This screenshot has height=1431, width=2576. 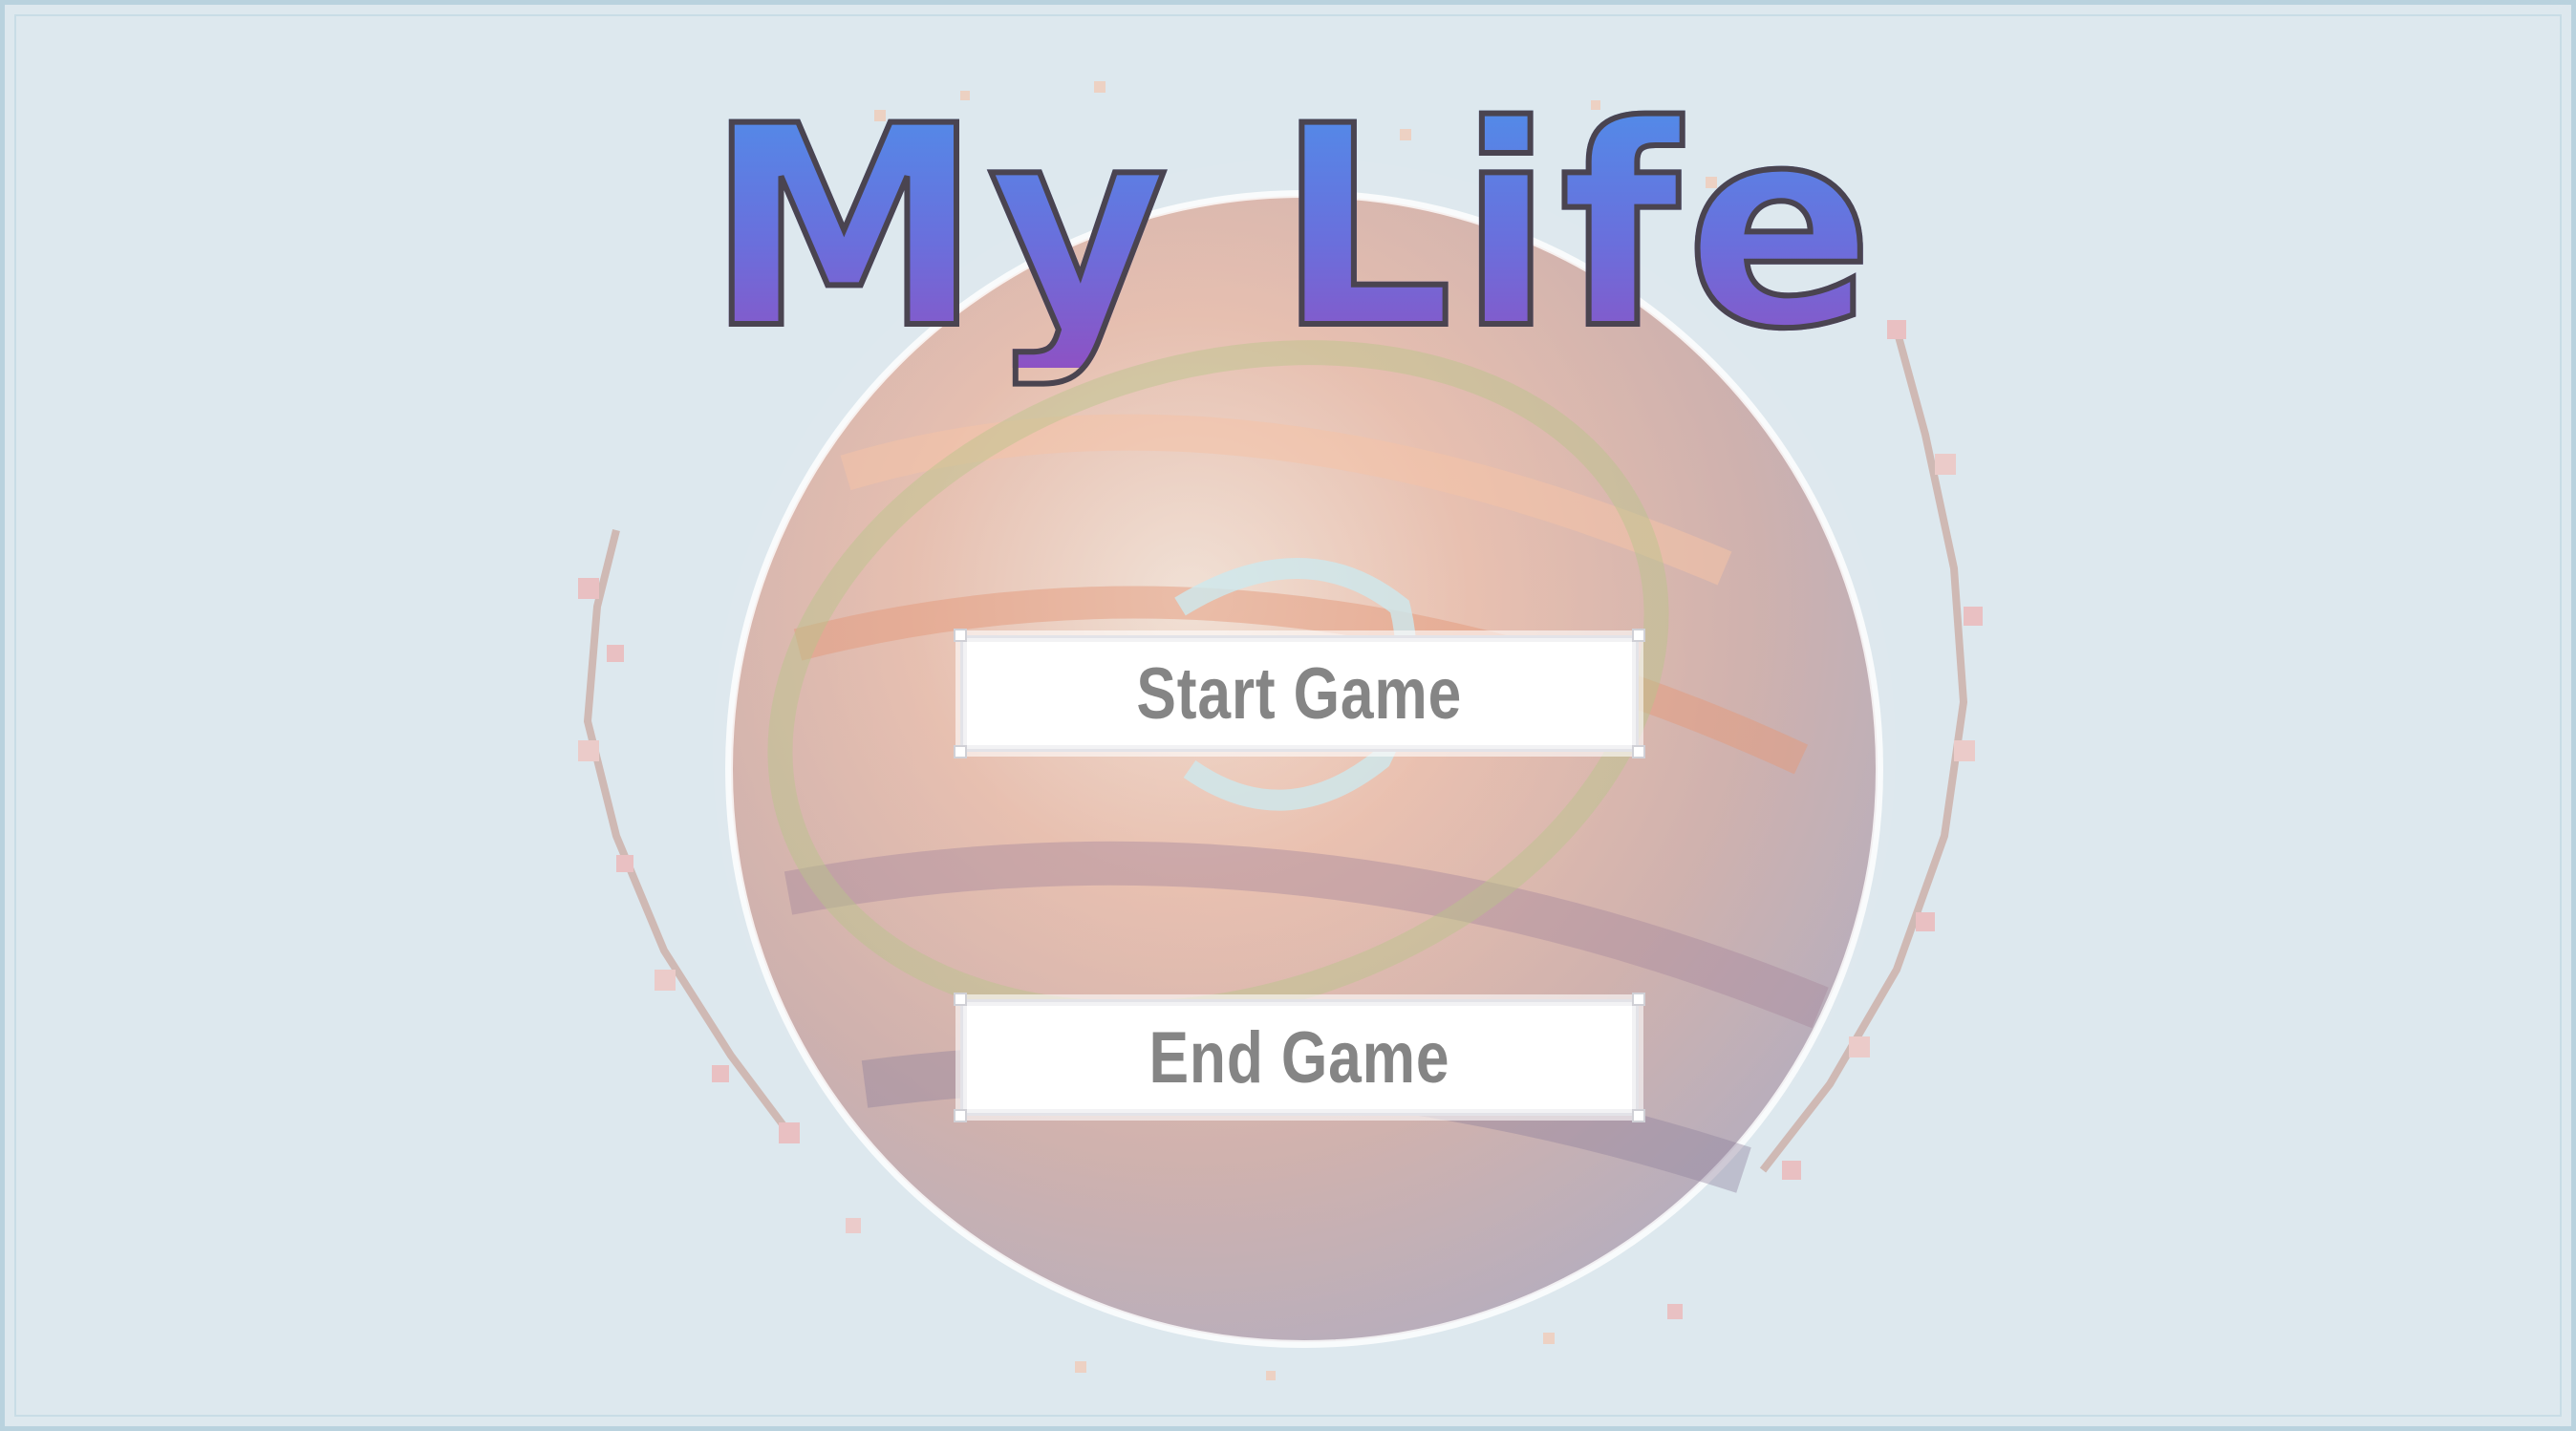 I want to click on end-game-button: End Game, so click(x=1299, y=1057).